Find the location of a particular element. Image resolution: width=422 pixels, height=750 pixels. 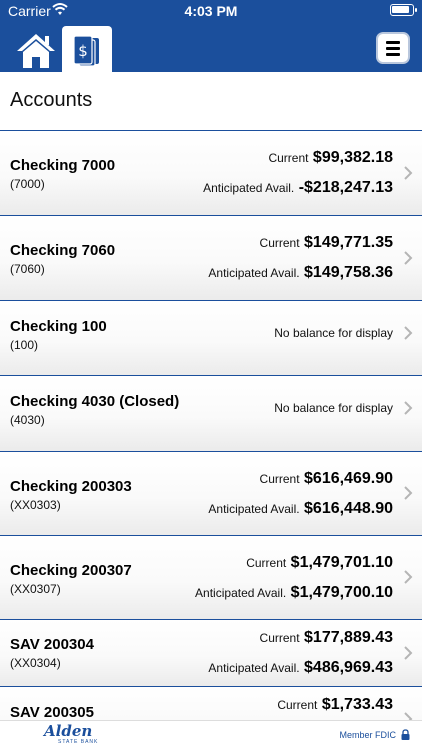

account-number: (4030) is located at coordinates (27, 420).